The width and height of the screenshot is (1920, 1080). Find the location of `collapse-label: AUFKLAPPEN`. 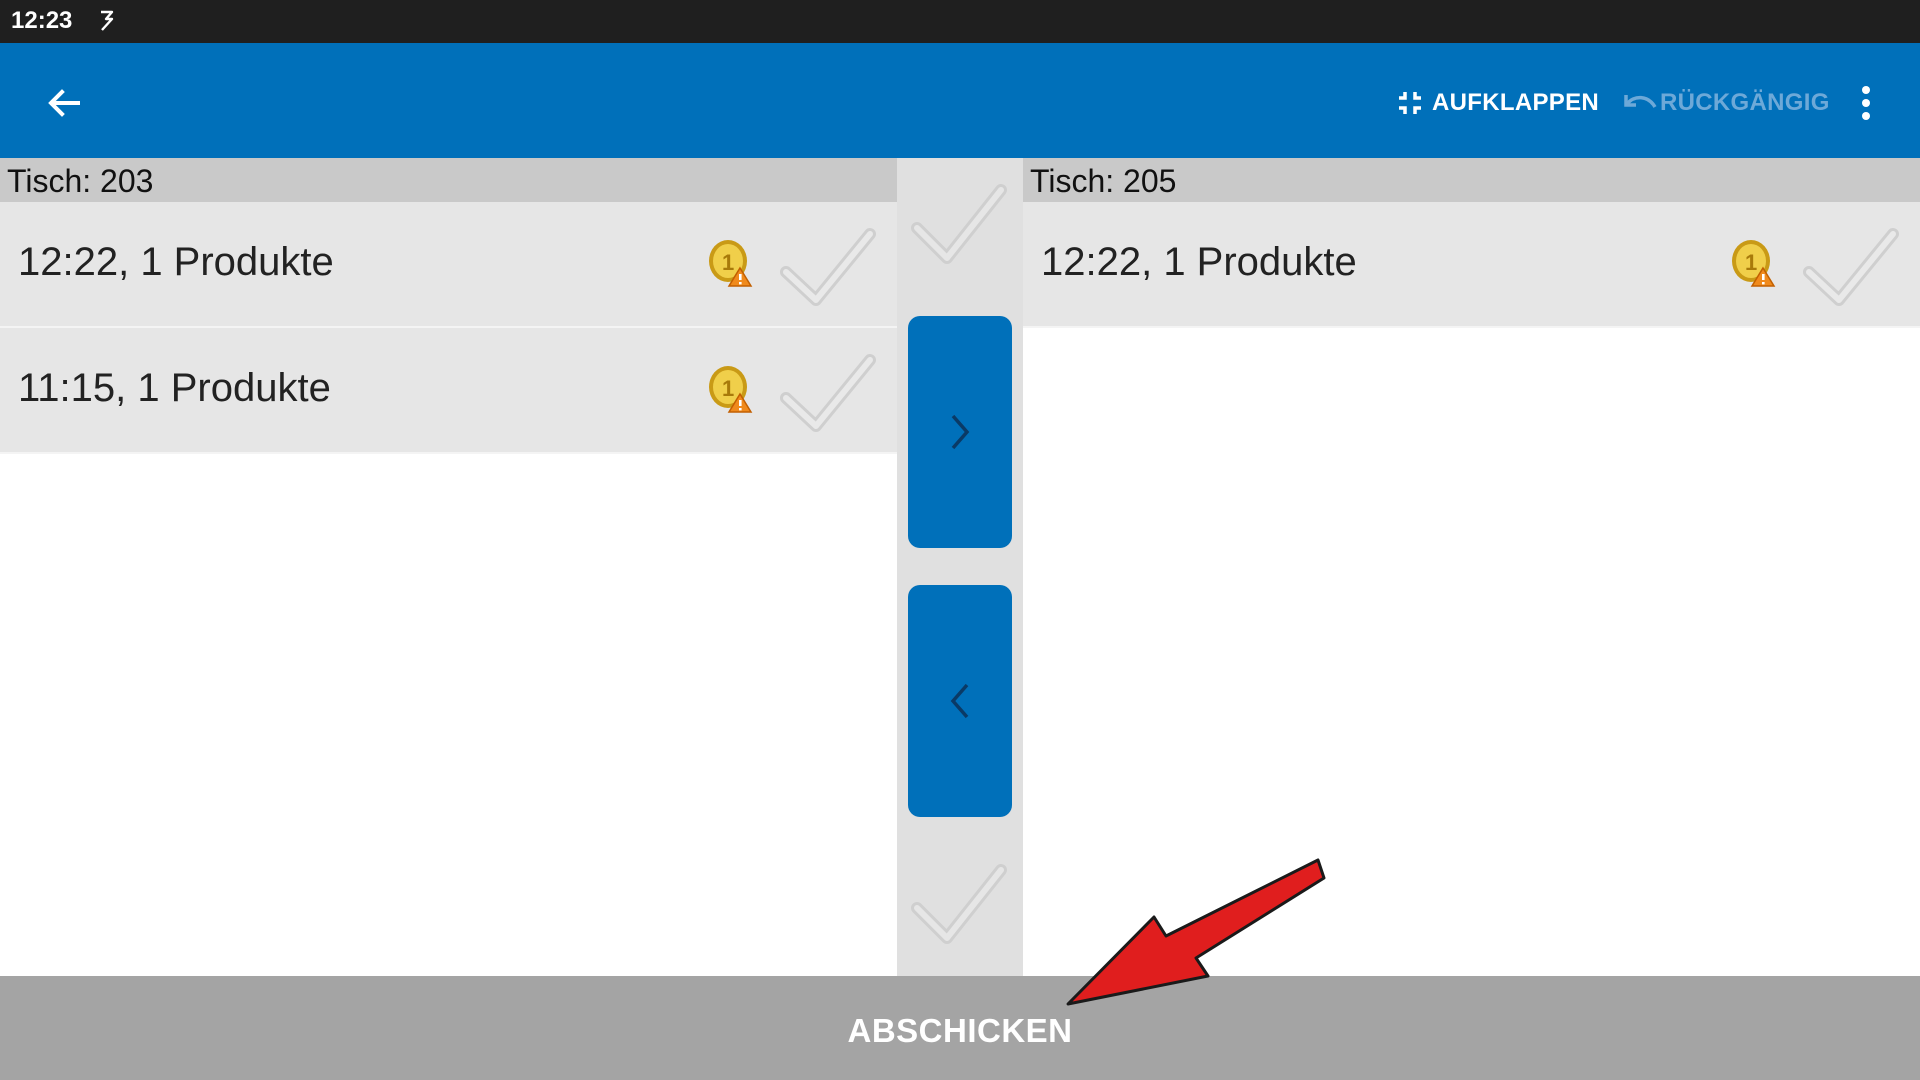

collapse-label: AUFKLAPPEN is located at coordinates (1516, 102).